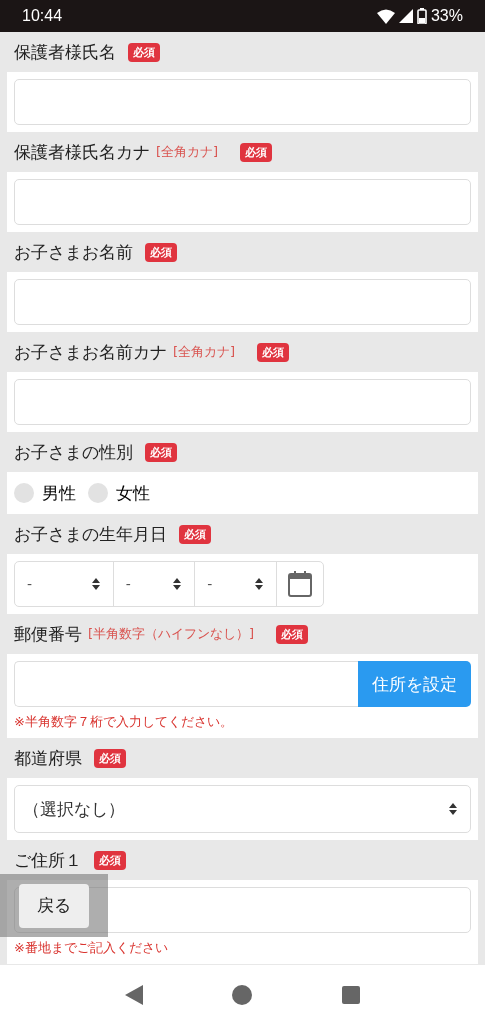 This screenshot has height=1024, width=485. What do you see at coordinates (405, 16) in the screenshot?
I see `signal-icon` at bounding box center [405, 16].